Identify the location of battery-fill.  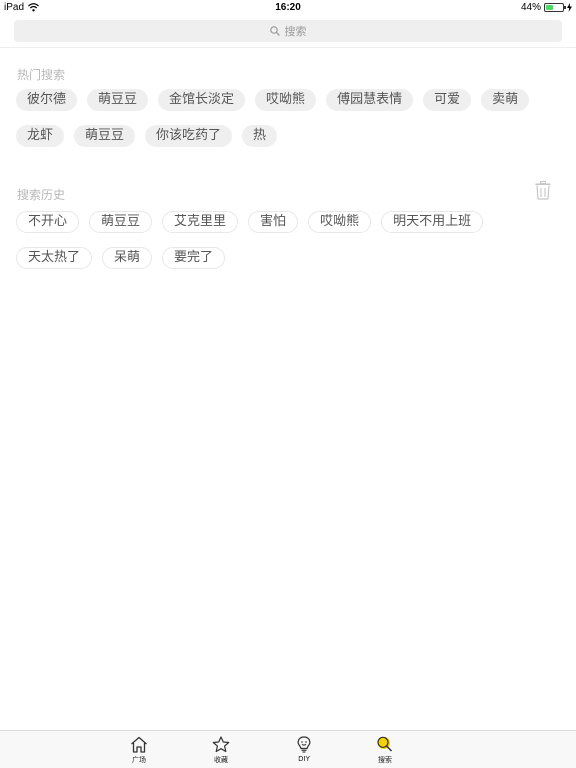
(550, 7).